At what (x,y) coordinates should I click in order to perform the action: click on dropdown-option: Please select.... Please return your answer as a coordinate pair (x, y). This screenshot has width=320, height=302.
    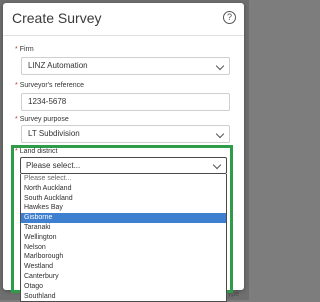
    Looking at the image, I should click on (123, 179).